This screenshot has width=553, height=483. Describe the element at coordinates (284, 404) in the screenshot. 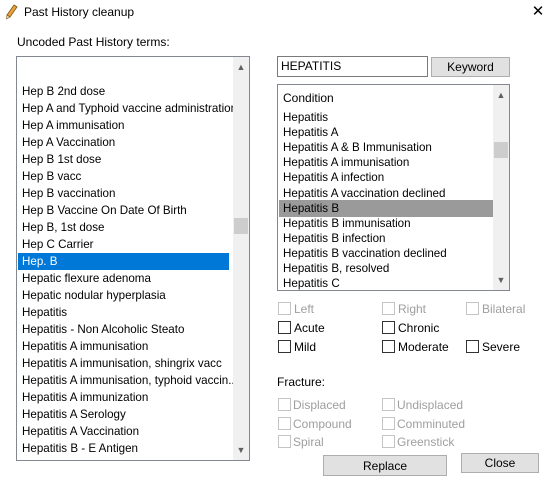

I see `displaced-checkbox` at that location.